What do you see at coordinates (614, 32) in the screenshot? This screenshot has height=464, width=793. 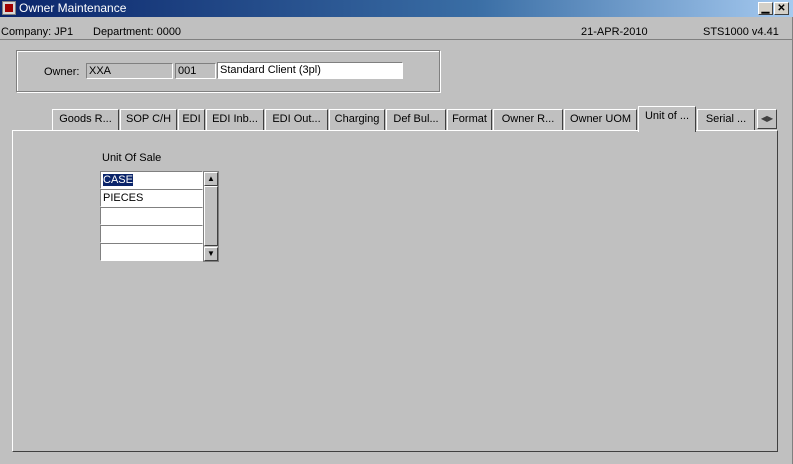 I see `date-label: 21-APR-2010` at bounding box center [614, 32].